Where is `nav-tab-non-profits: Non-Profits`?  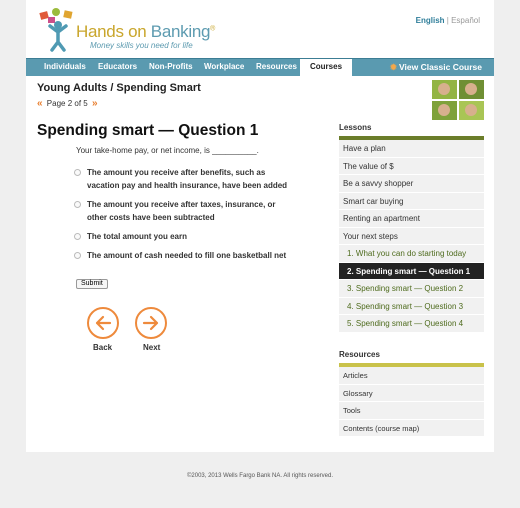
nav-tab-non-profits: Non-Profits is located at coordinates (171, 66).